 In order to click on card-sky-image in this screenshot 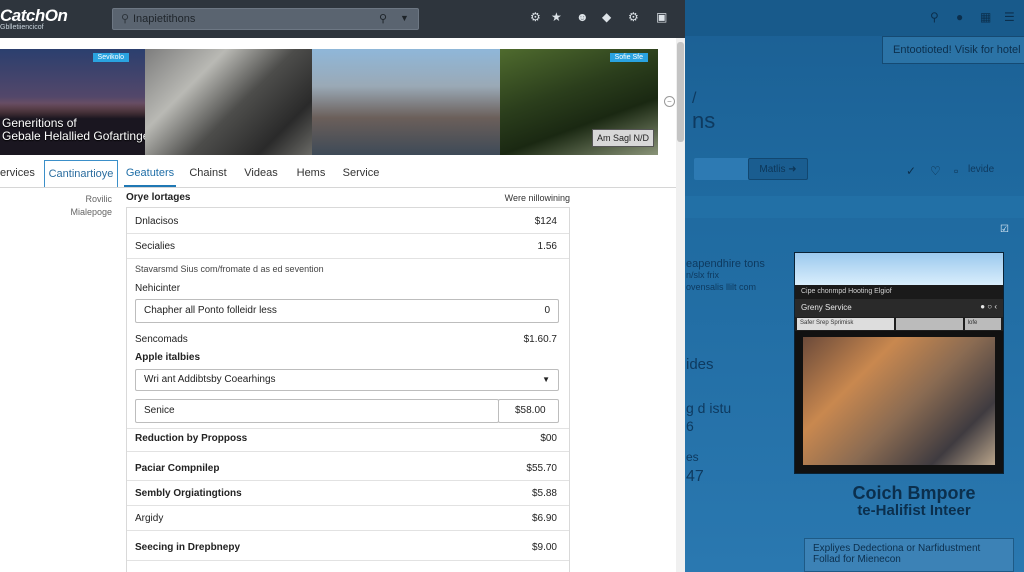, I will do `click(899, 269)`.